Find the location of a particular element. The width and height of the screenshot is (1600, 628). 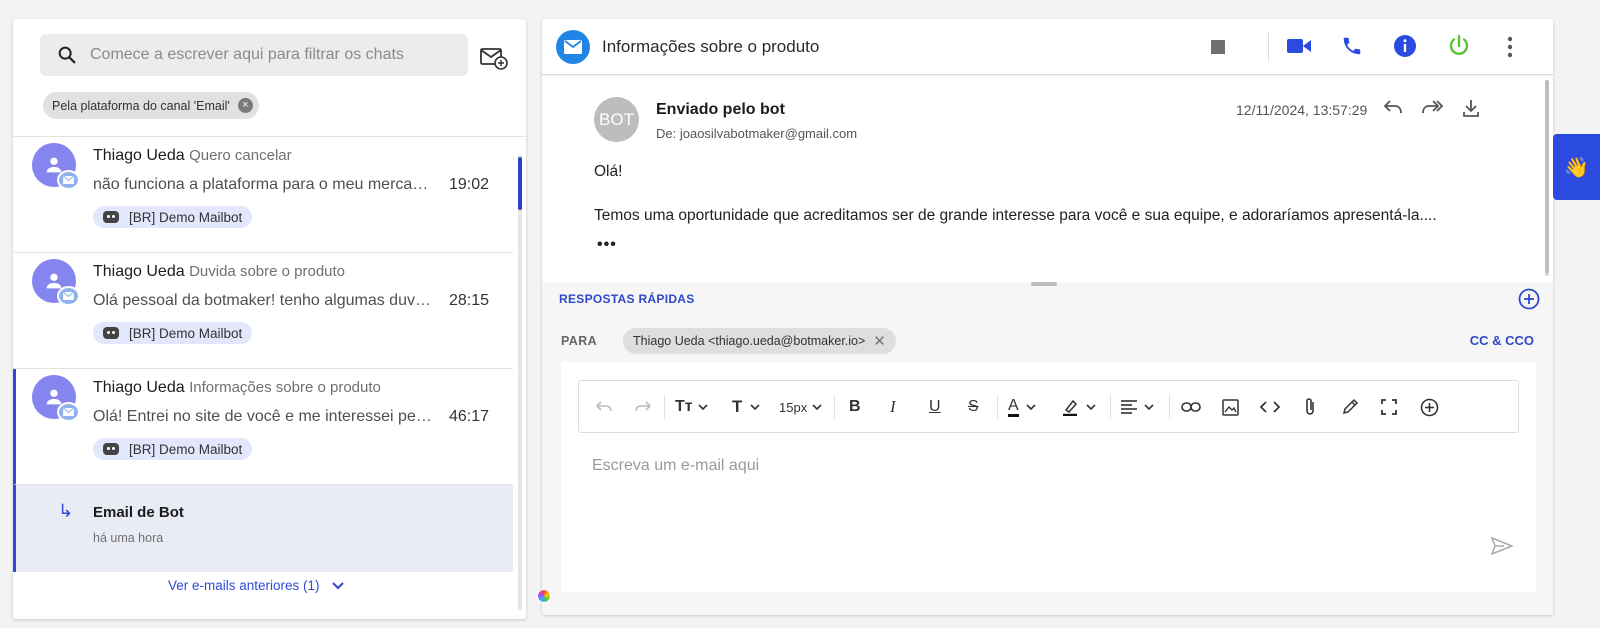

filter-chip: Pela plataforma do canal 'Email' × is located at coordinates (151, 105).